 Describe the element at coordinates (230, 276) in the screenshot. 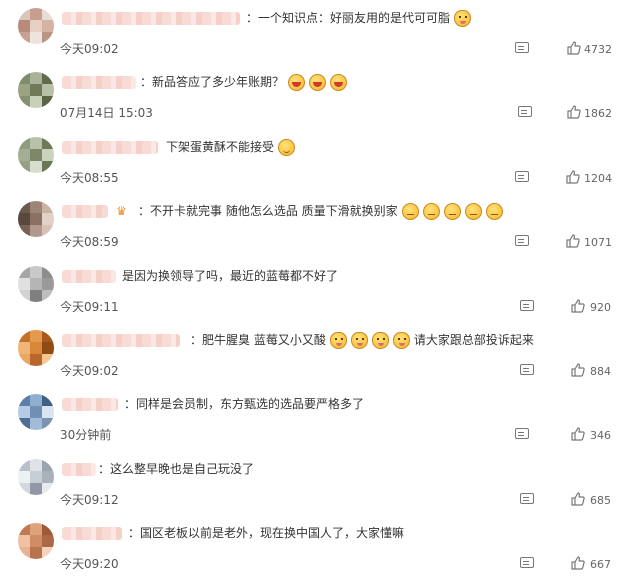

I see `comment-text: 是因为换领导了吗，最近的蓝莓都不好了` at that location.